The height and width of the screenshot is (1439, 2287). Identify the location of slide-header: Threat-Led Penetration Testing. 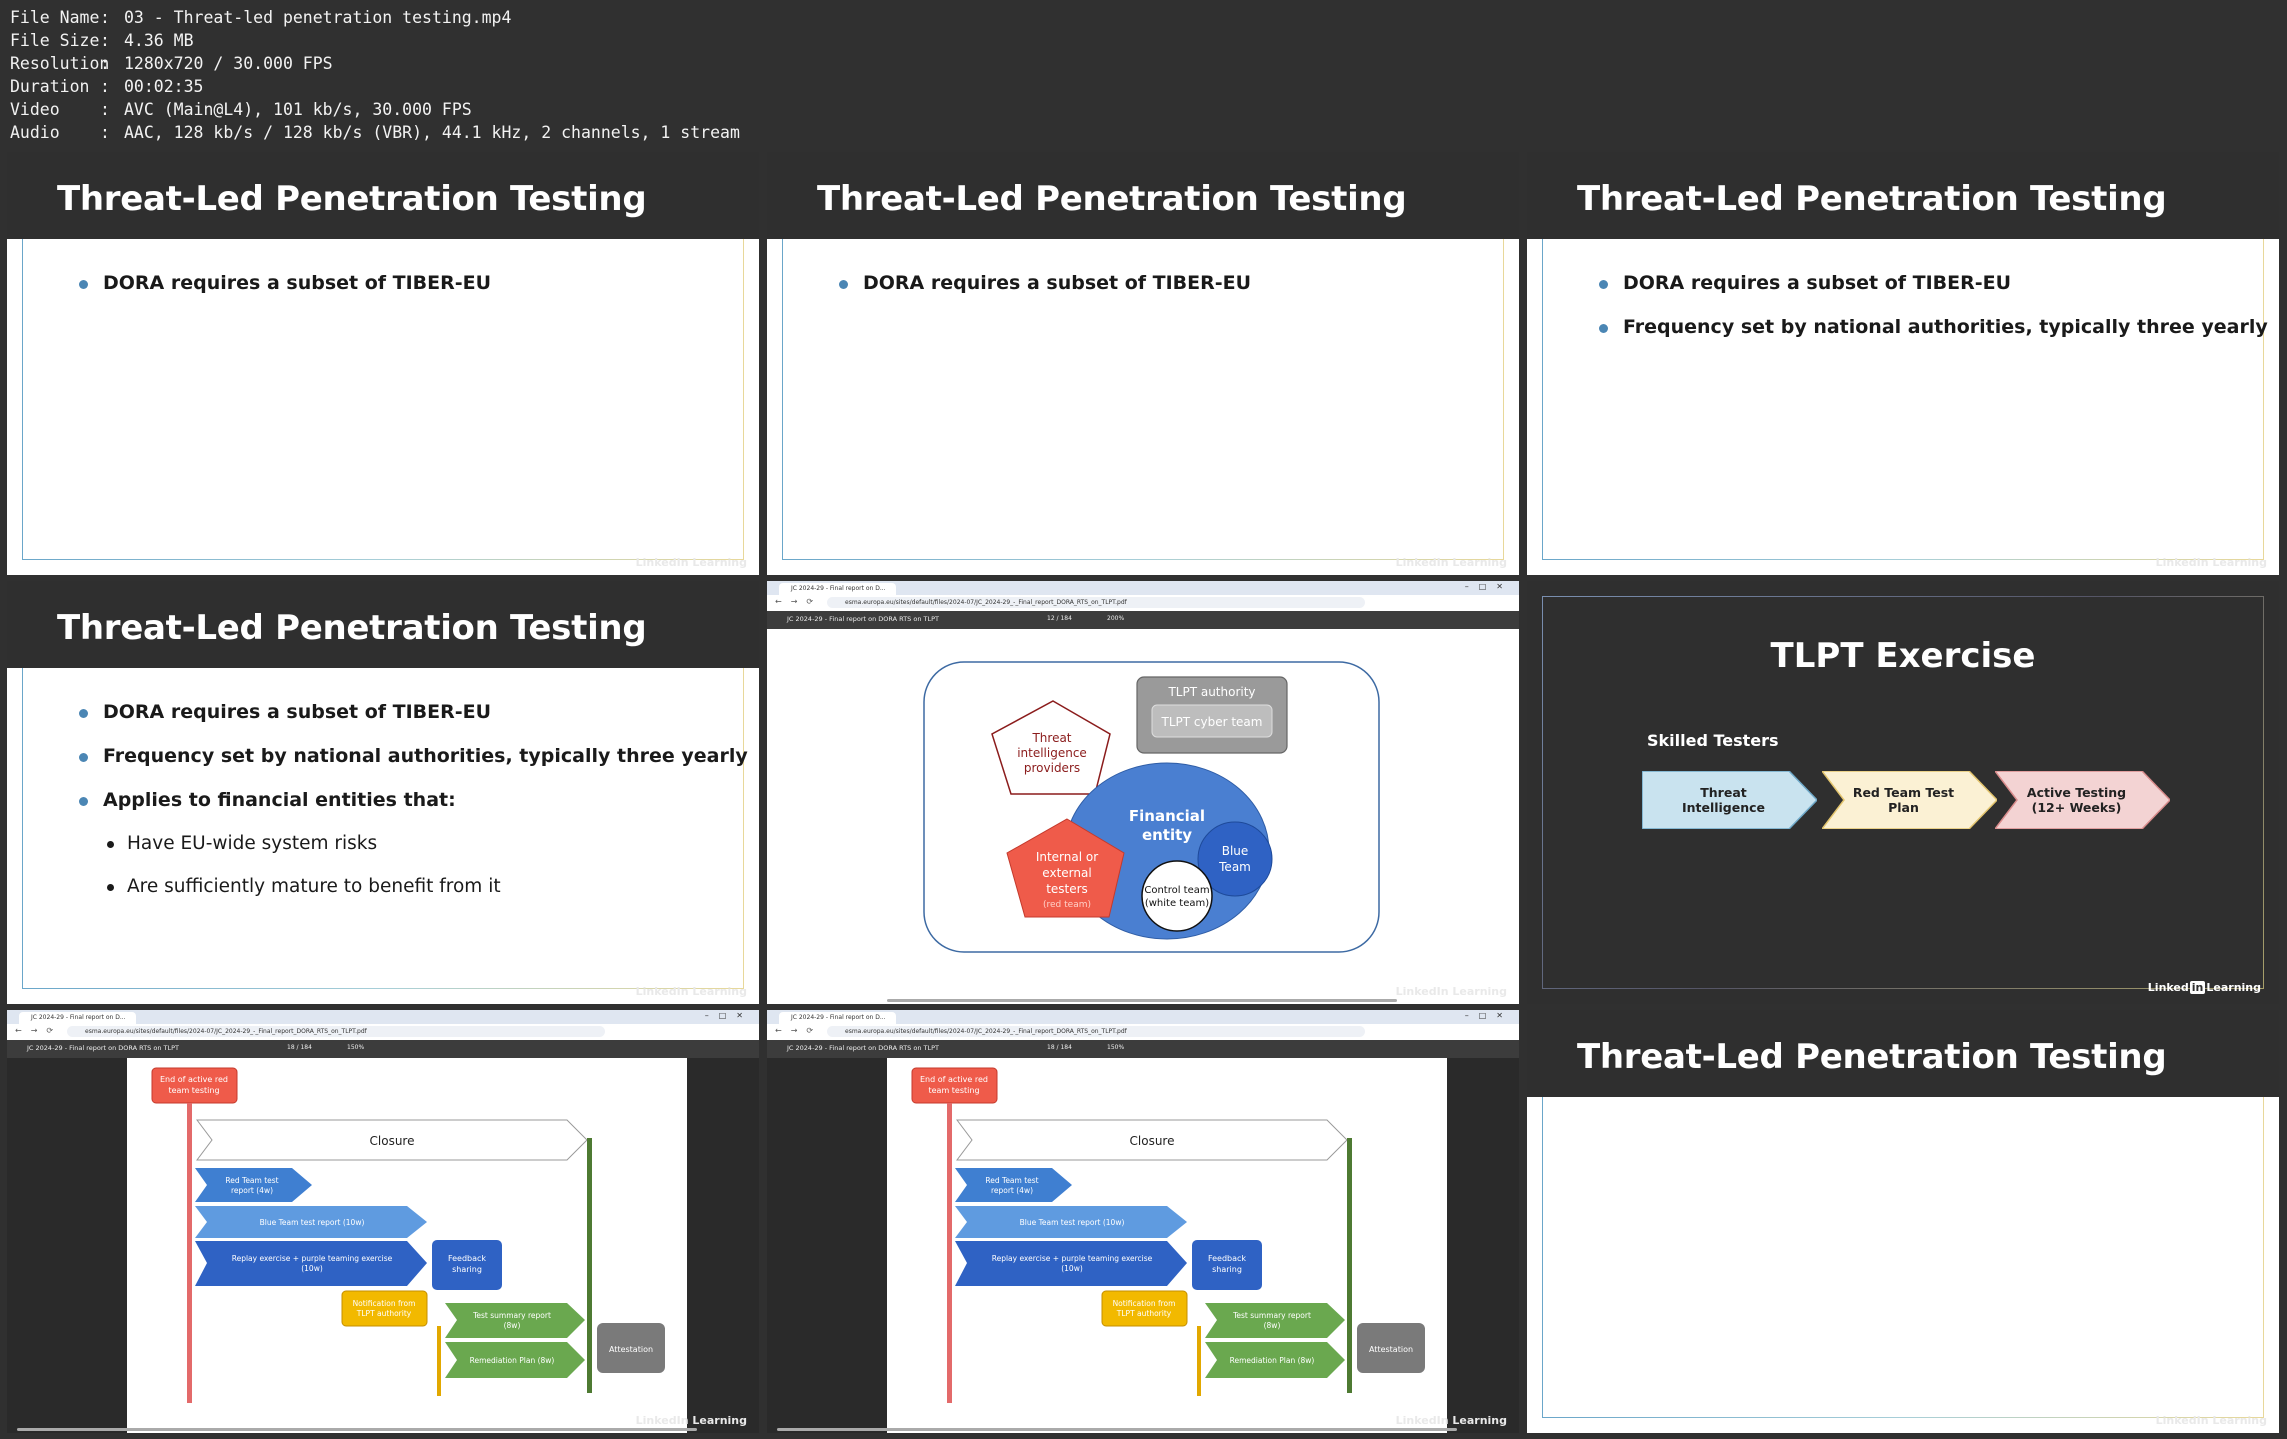
(1143, 195).